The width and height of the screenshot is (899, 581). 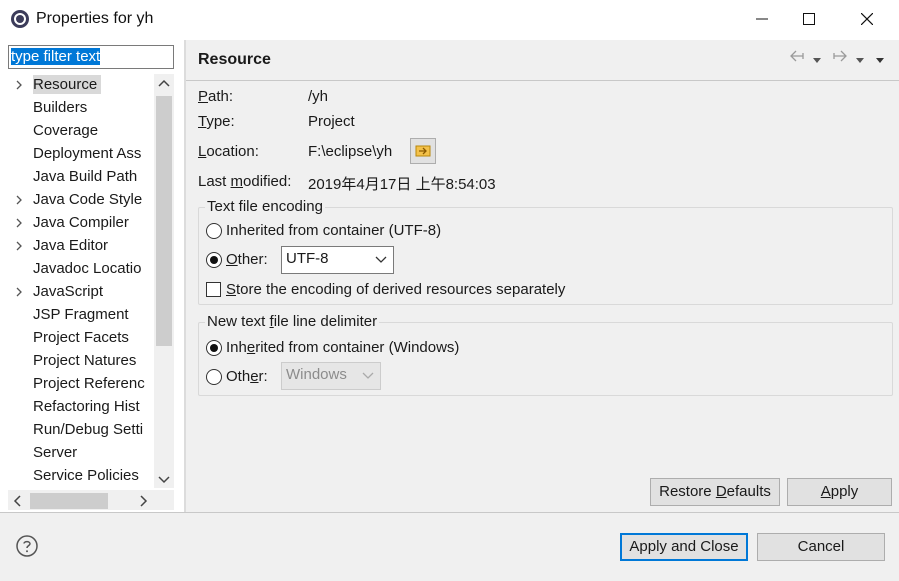 I want to click on last-modified-value: 2019年4月17日 上午8:54:03, so click(x=402, y=184).